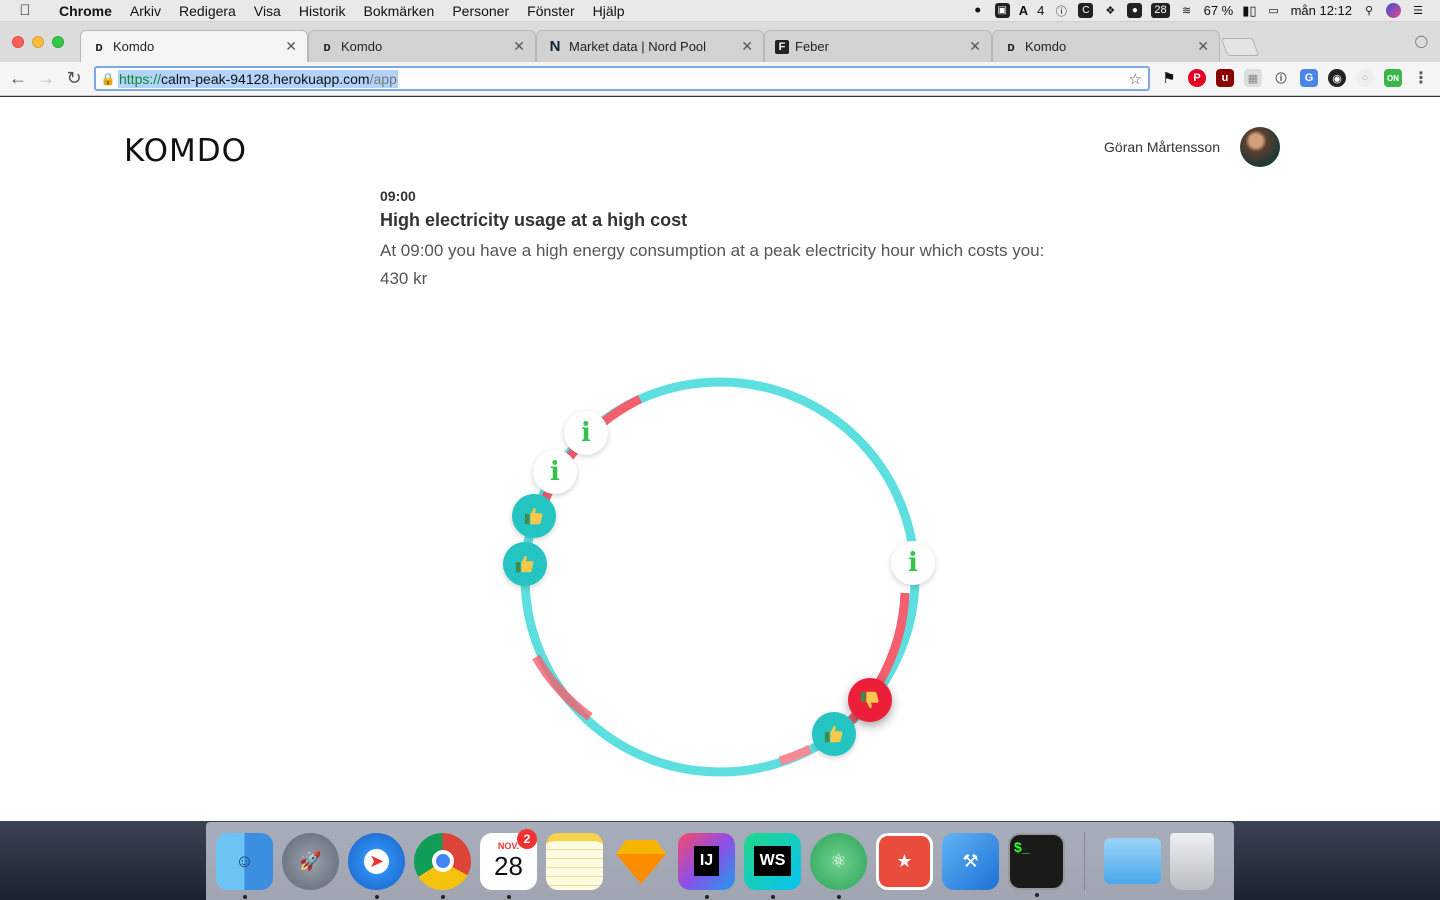  What do you see at coordinates (58, 42) in the screenshot?
I see `window-maximize-button` at bounding box center [58, 42].